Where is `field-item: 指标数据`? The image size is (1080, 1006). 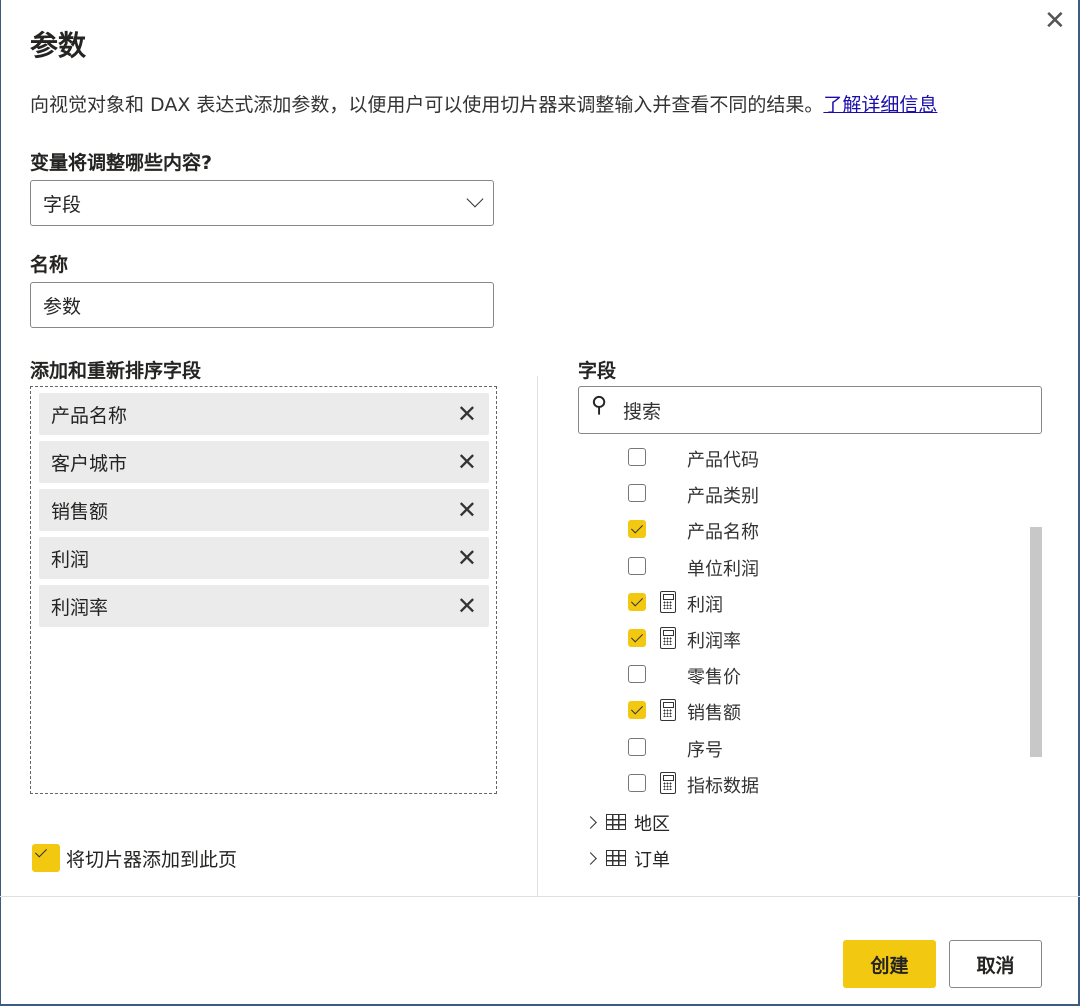 field-item: 指标数据 is located at coordinates (828, 784).